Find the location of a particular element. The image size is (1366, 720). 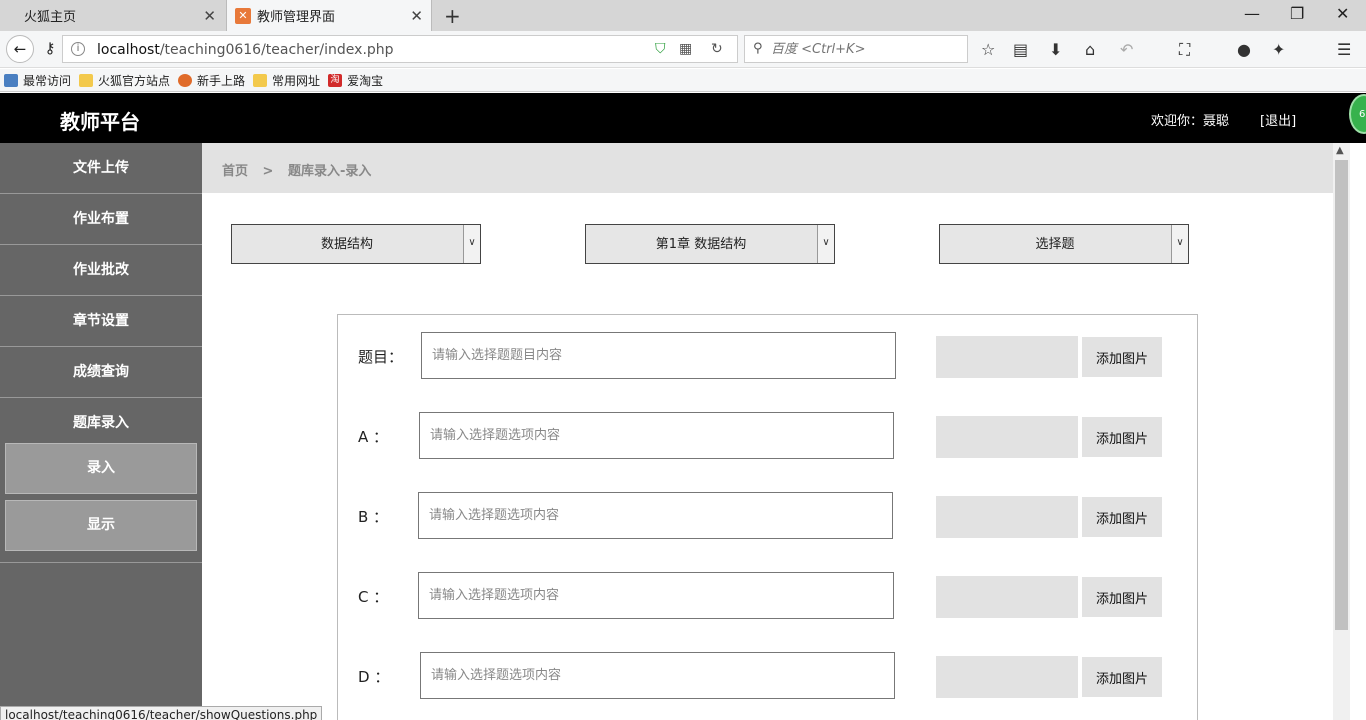

course-select-value: 数据结构 is located at coordinates (346, 244).